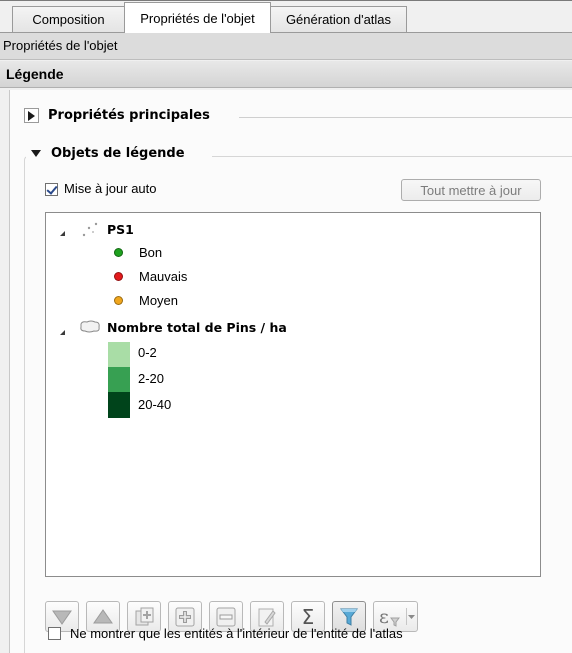  Describe the element at coordinates (147, 353) in the screenshot. I see `legend-item-0-2: 0-2` at that location.